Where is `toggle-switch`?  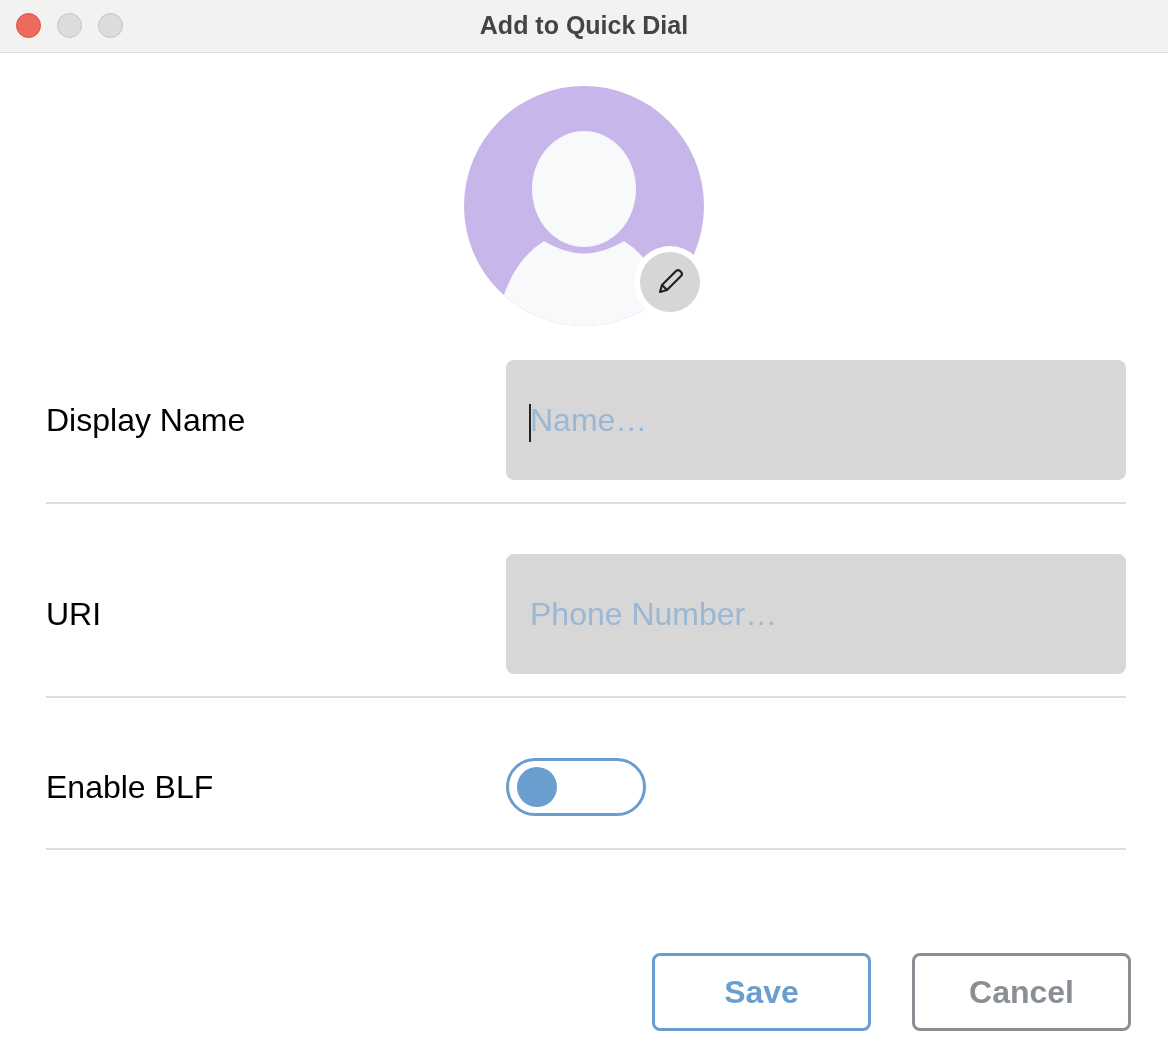
toggle-switch is located at coordinates (576, 787).